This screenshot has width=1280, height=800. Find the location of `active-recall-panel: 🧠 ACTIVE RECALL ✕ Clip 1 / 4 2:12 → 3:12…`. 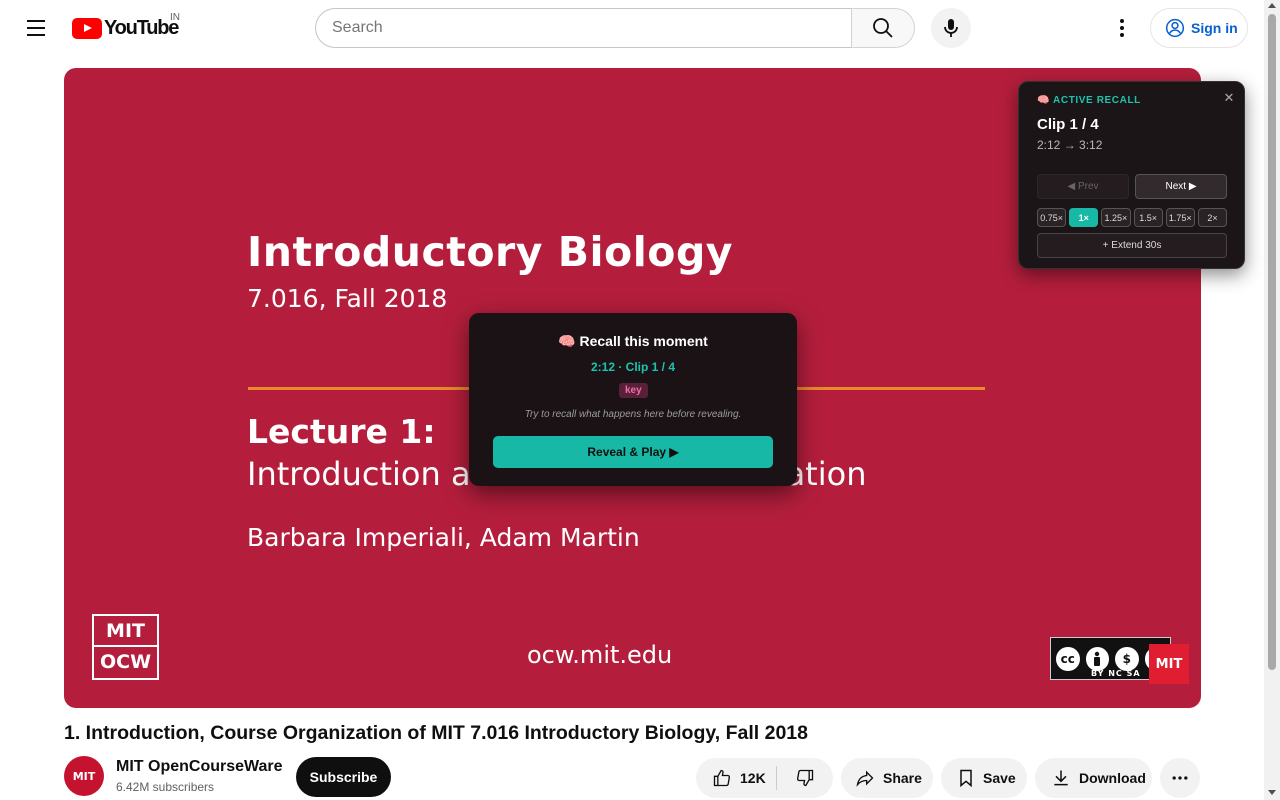

active-recall-panel: 🧠 ACTIVE RECALL ✕ Clip 1 / 4 2:12 → 3:12… is located at coordinates (1131, 175).